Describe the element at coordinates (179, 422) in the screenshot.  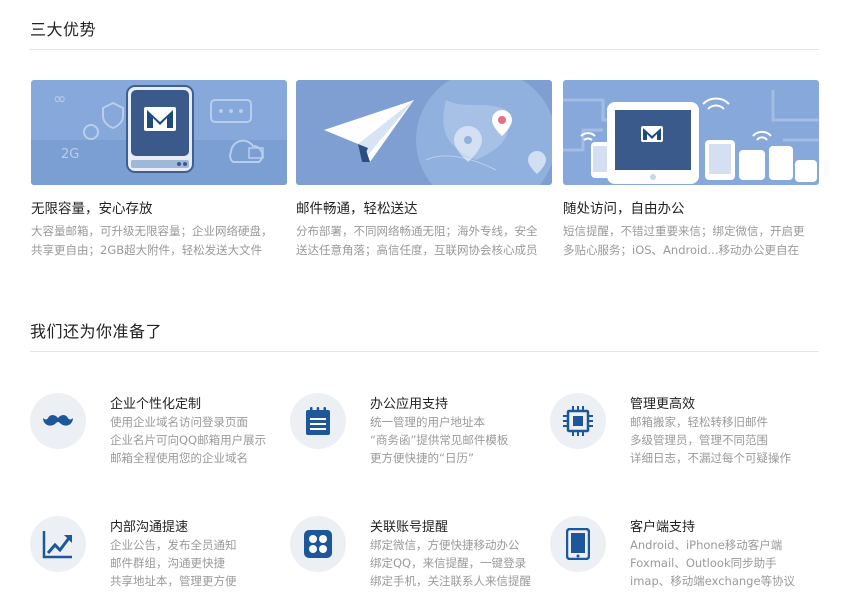
I see `feature-line: 使用企业域名访问登录页面` at that location.